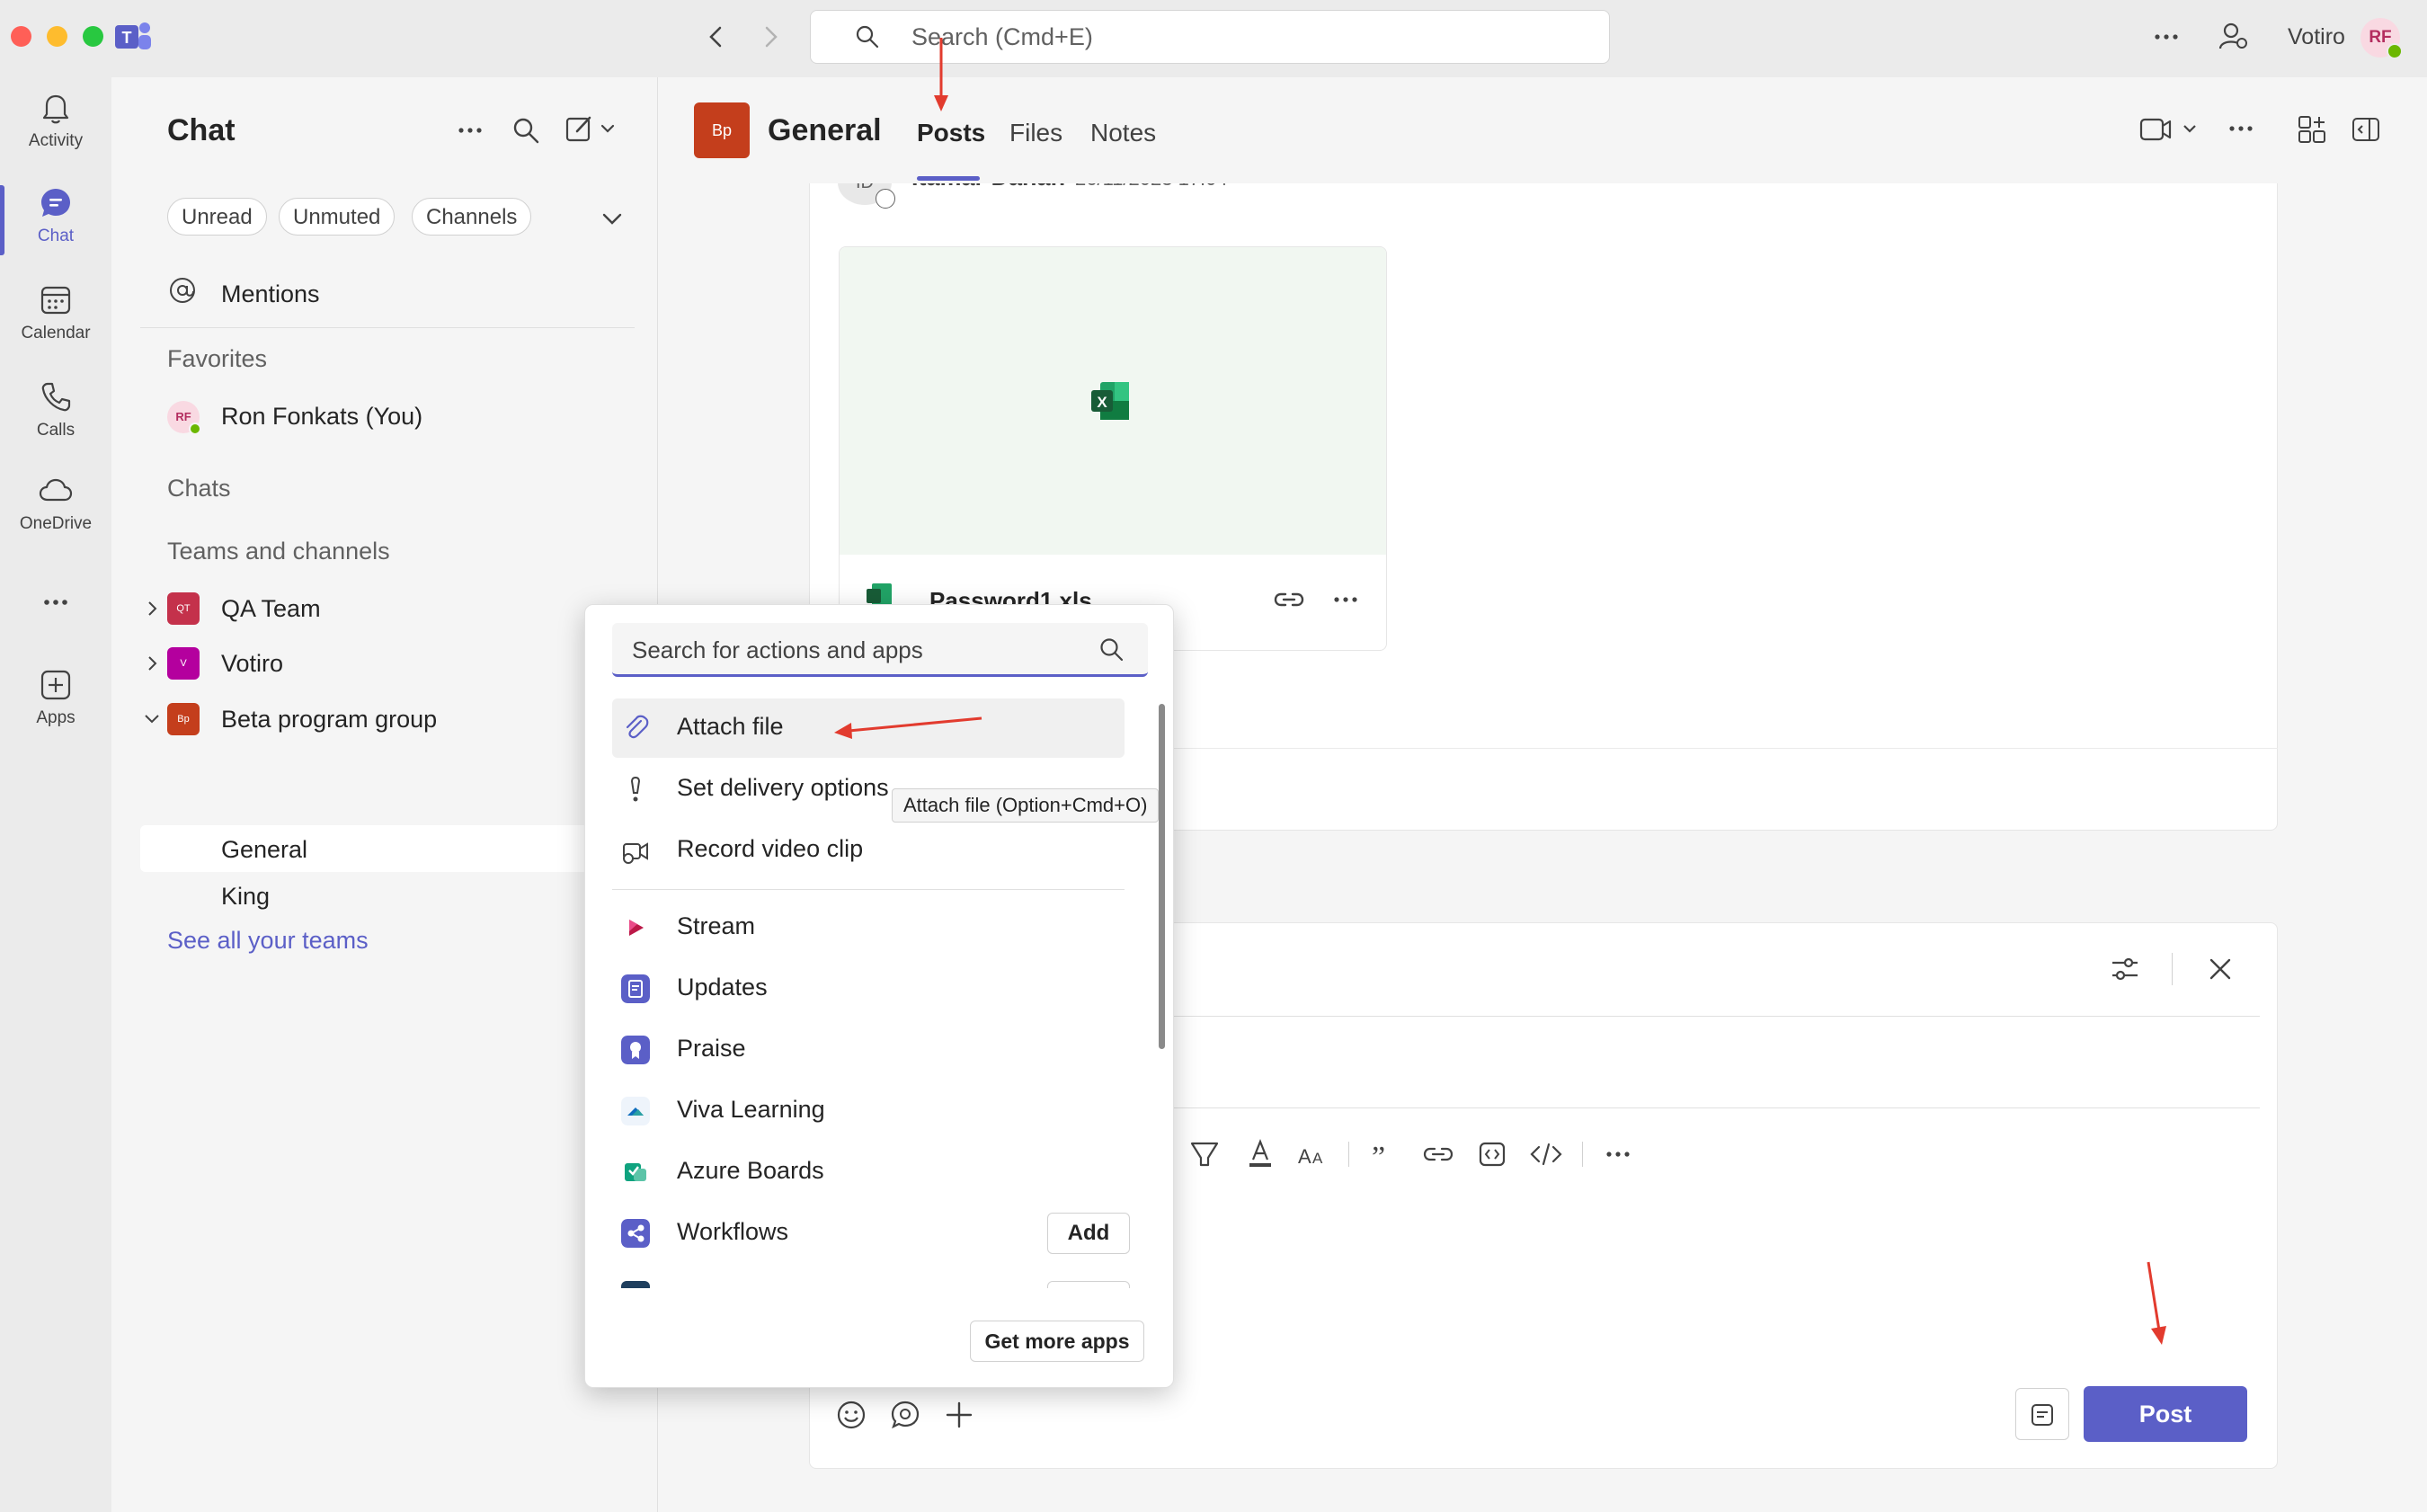 The image size is (2427, 1512). I want to click on menu-item-updates: Updates, so click(868, 988).